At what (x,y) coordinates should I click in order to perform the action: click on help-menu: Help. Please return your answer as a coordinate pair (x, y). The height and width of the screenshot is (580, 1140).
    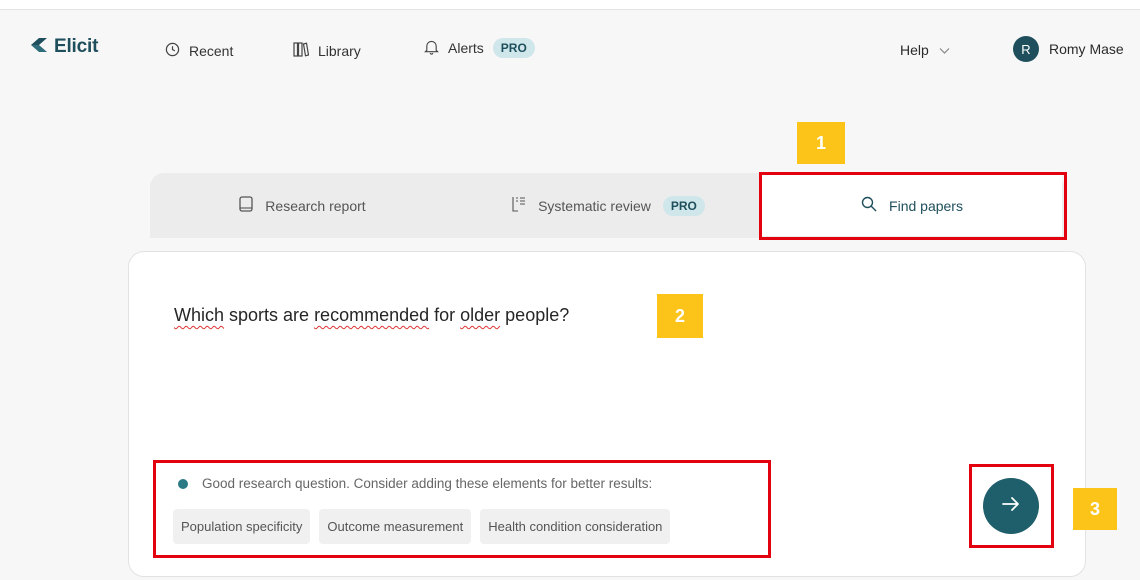
    Looking at the image, I should click on (925, 50).